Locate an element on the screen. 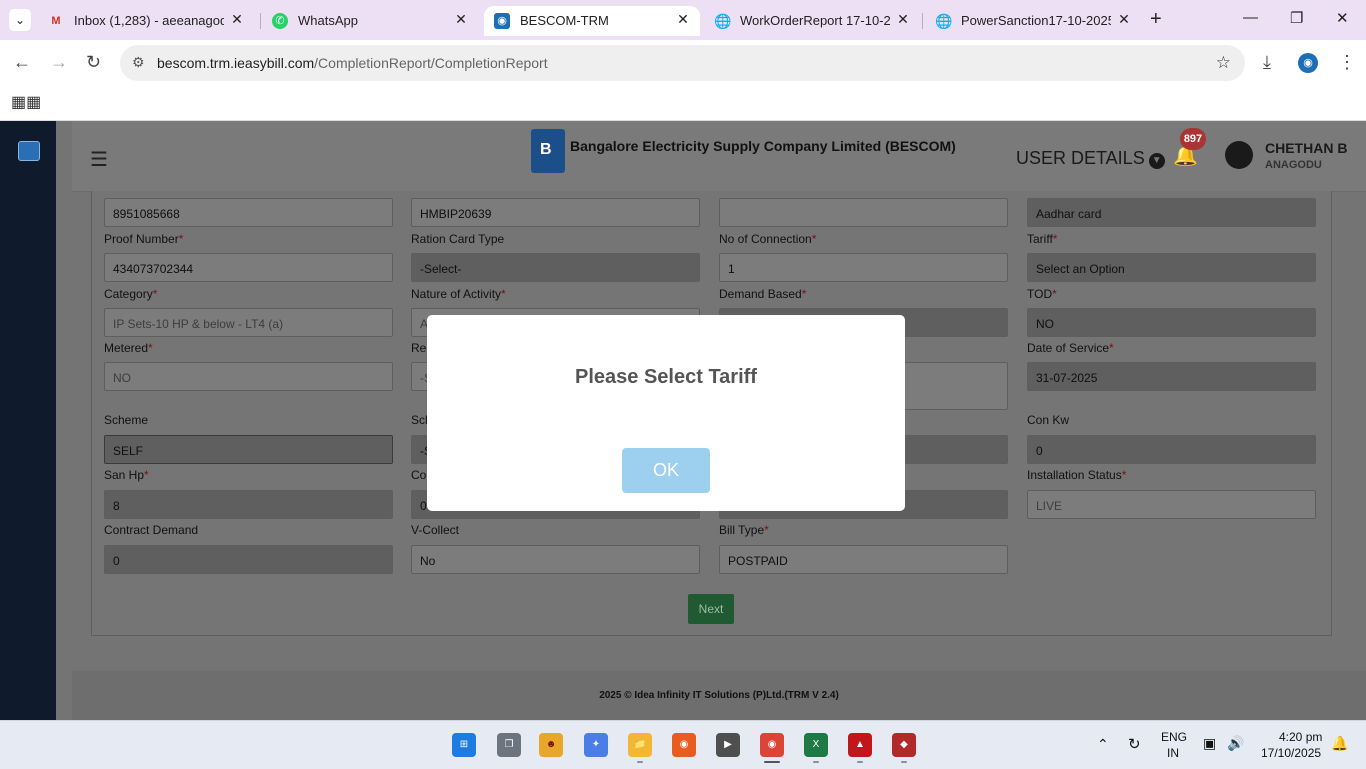 The image size is (1366, 769). label-san-hp: San Hp* is located at coordinates (126, 475).